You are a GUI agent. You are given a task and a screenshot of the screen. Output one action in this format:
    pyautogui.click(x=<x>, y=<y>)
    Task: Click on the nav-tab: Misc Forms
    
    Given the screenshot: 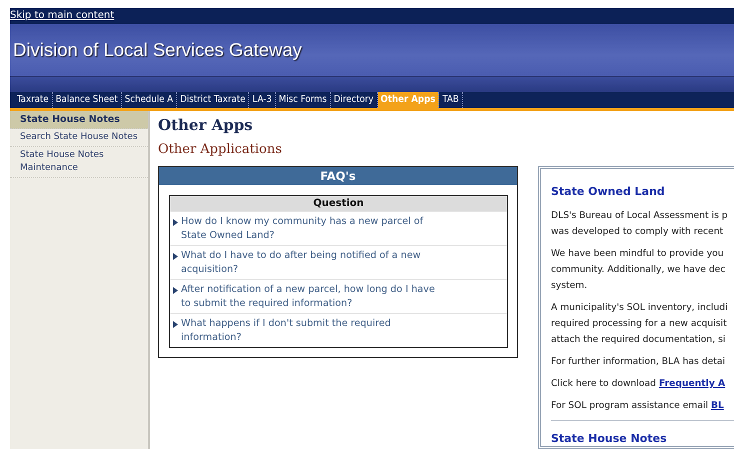 What is the action you would take?
    pyautogui.click(x=303, y=100)
    